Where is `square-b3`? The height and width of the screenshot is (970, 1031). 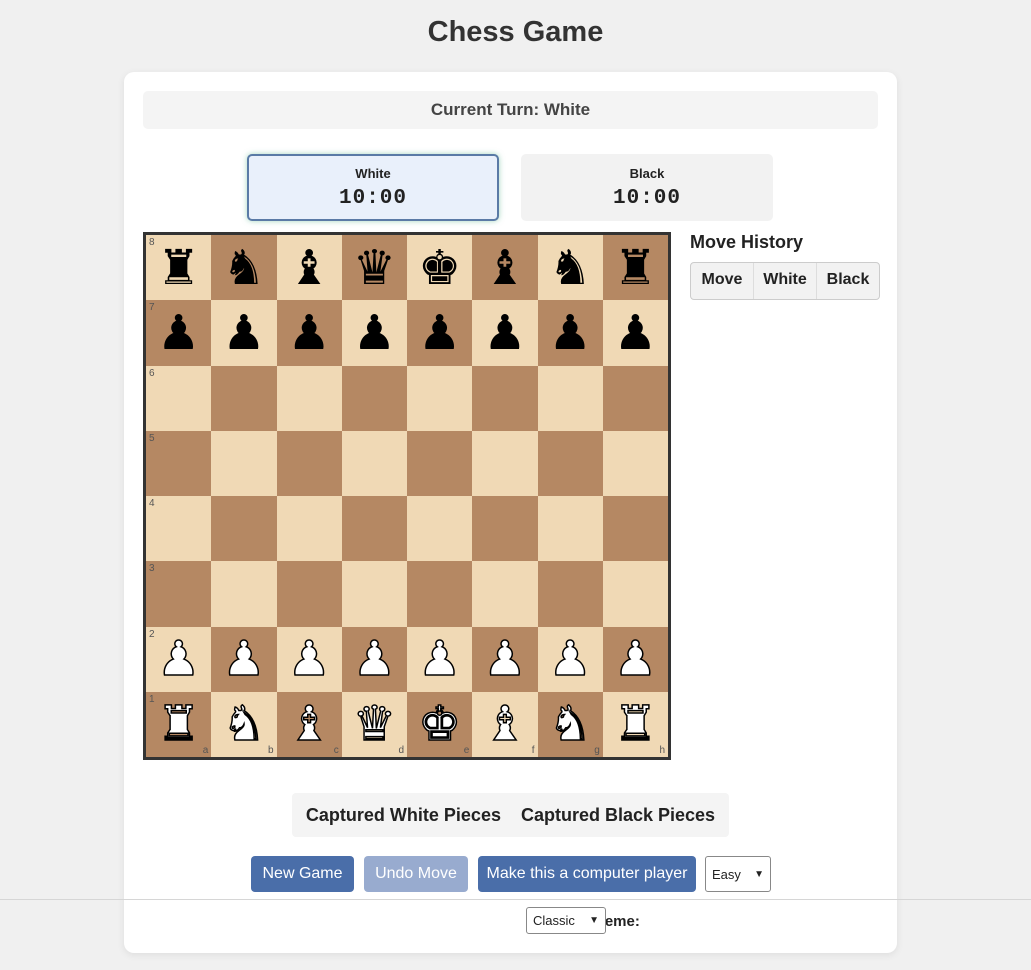 square-b3 is located at coordinates (244, 594).